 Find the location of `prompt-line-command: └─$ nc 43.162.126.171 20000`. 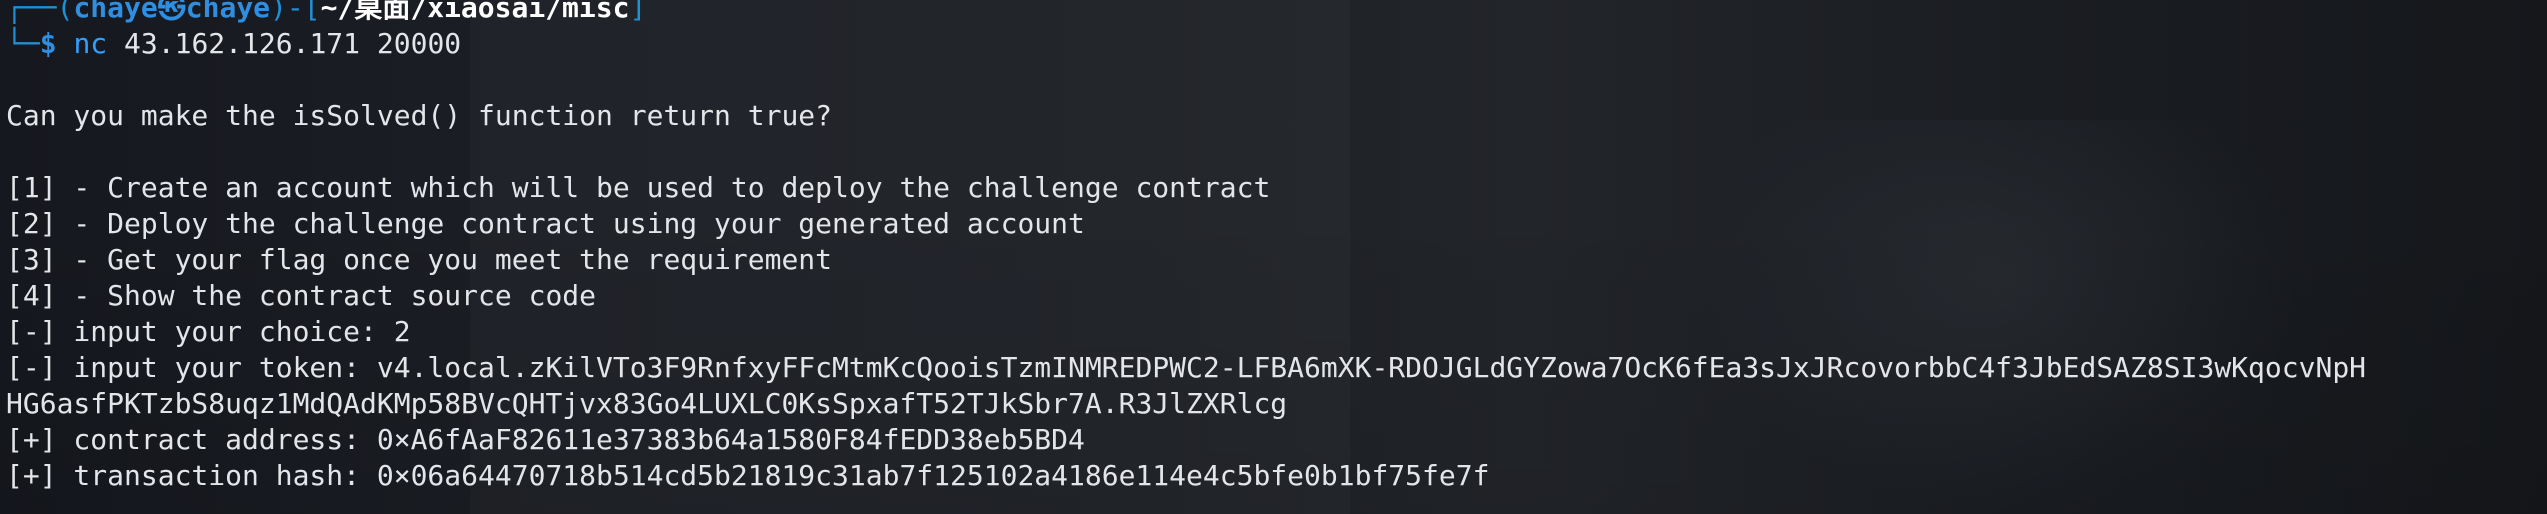

prompt-line-command: └─$ nc 43.162.126.171 20000 is located at coordinates (1276, 44).